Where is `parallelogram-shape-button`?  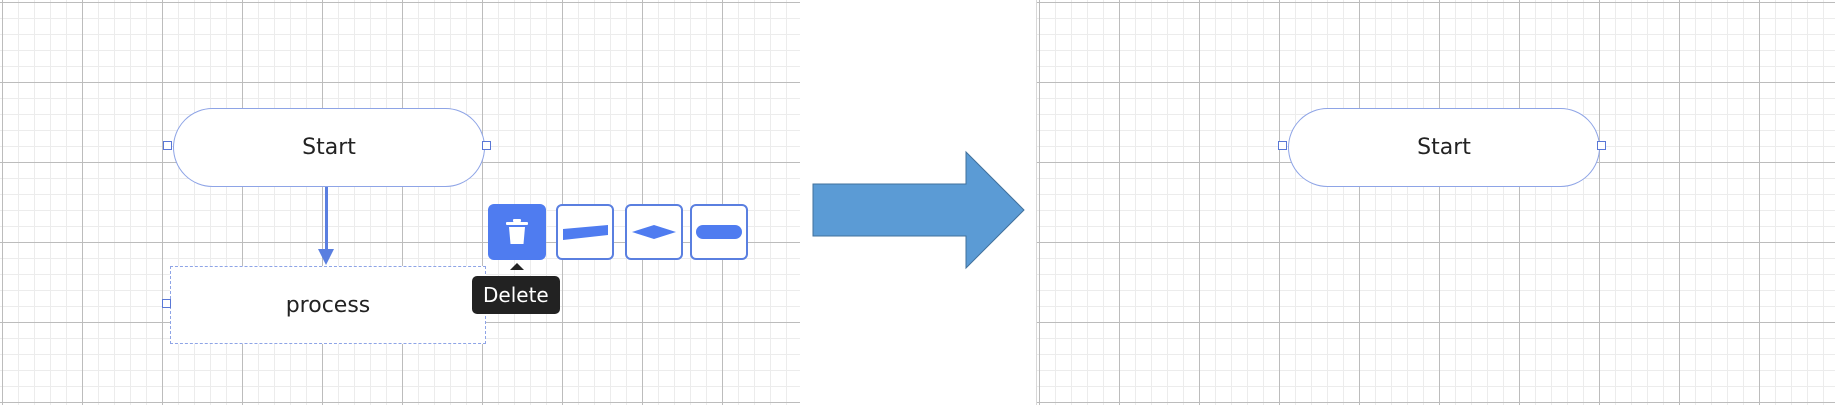 parallelogram-shape-button is located at coordinates (585, 232).